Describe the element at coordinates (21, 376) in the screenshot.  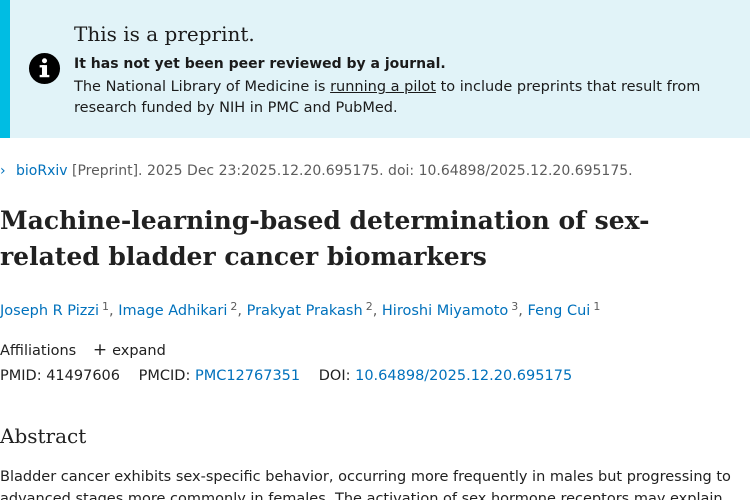
I see `pmid-label: PMID:` at that location.